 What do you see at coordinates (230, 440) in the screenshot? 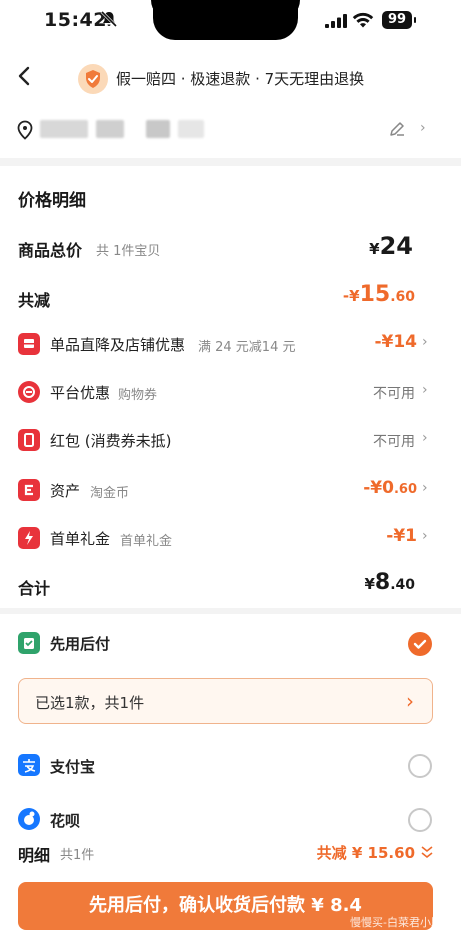
I see `discount-item-red-packet: 红包 (消费券未抵) 不可用 ›` at bounding box center [230, 440].